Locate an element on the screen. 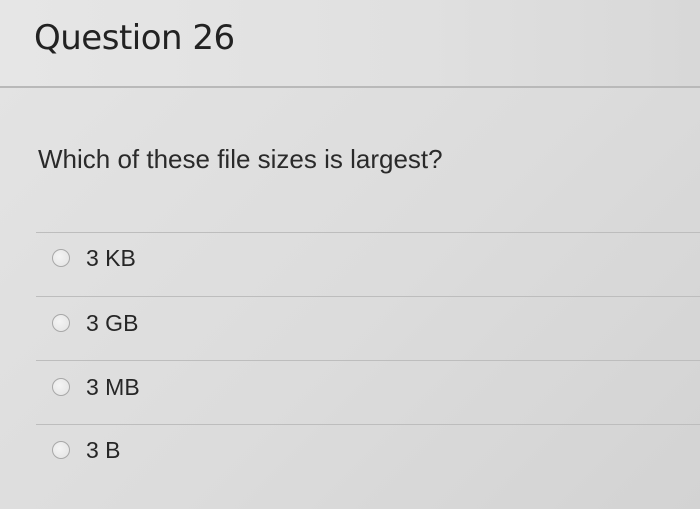  answer-label: 3 B is located at coordinates (103, 449).